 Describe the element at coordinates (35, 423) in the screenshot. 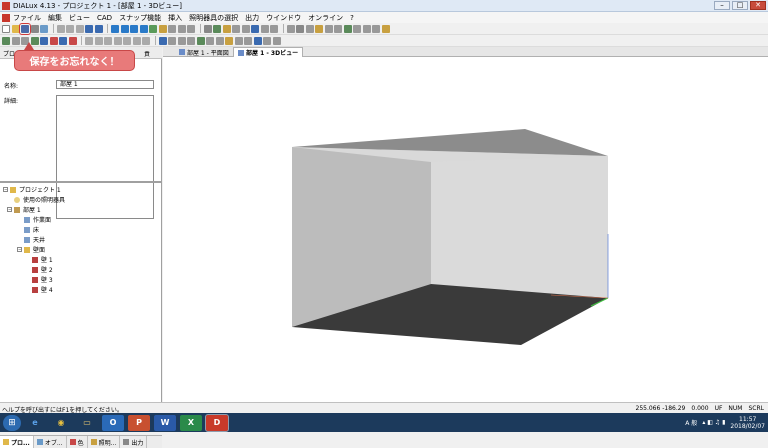

I see `internet-explorer-icon: e` at that location.